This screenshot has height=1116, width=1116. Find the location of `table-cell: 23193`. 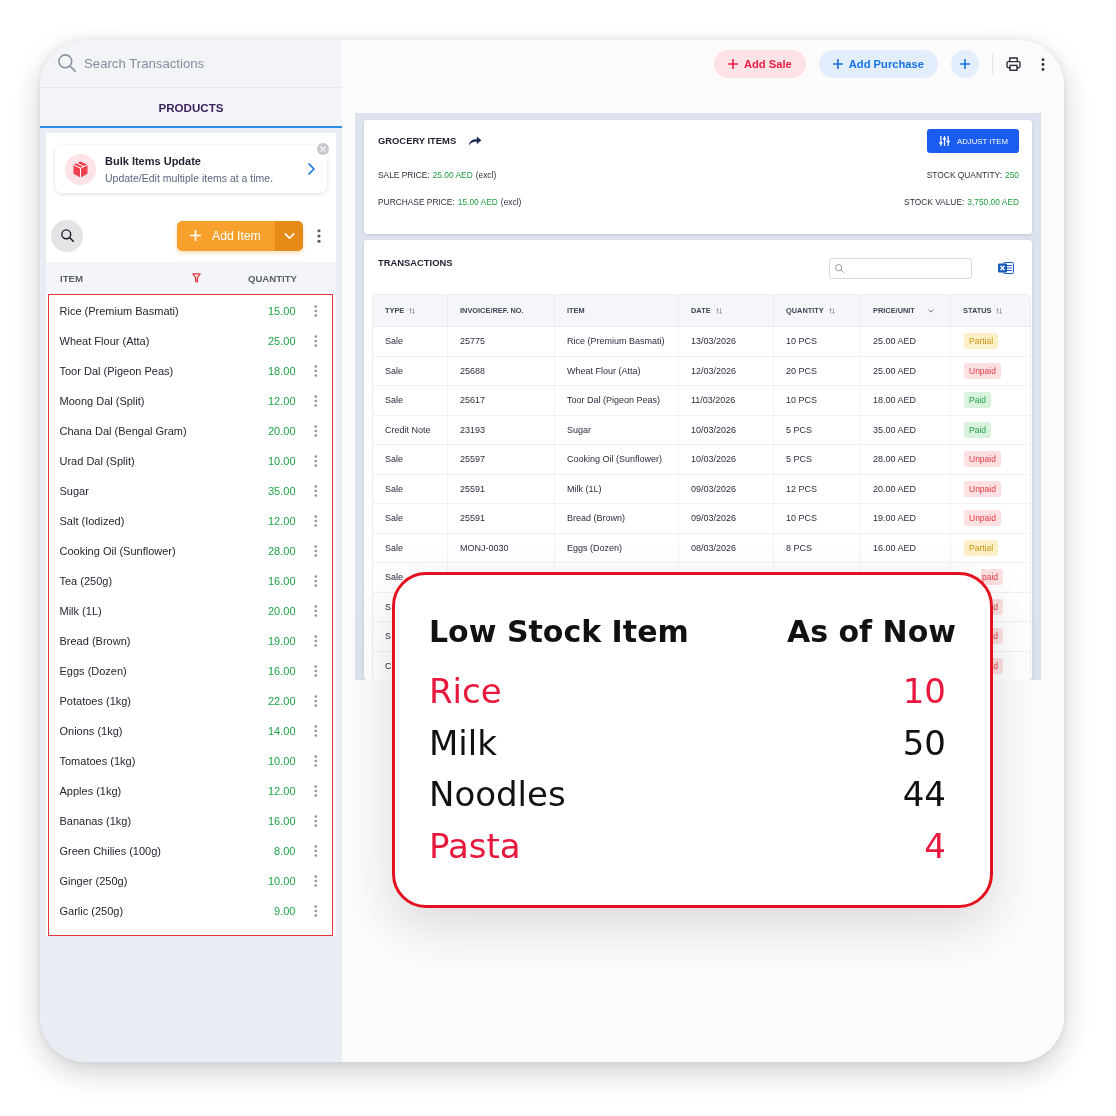

table-cell: 23193 is located at coordinates (473, 429).